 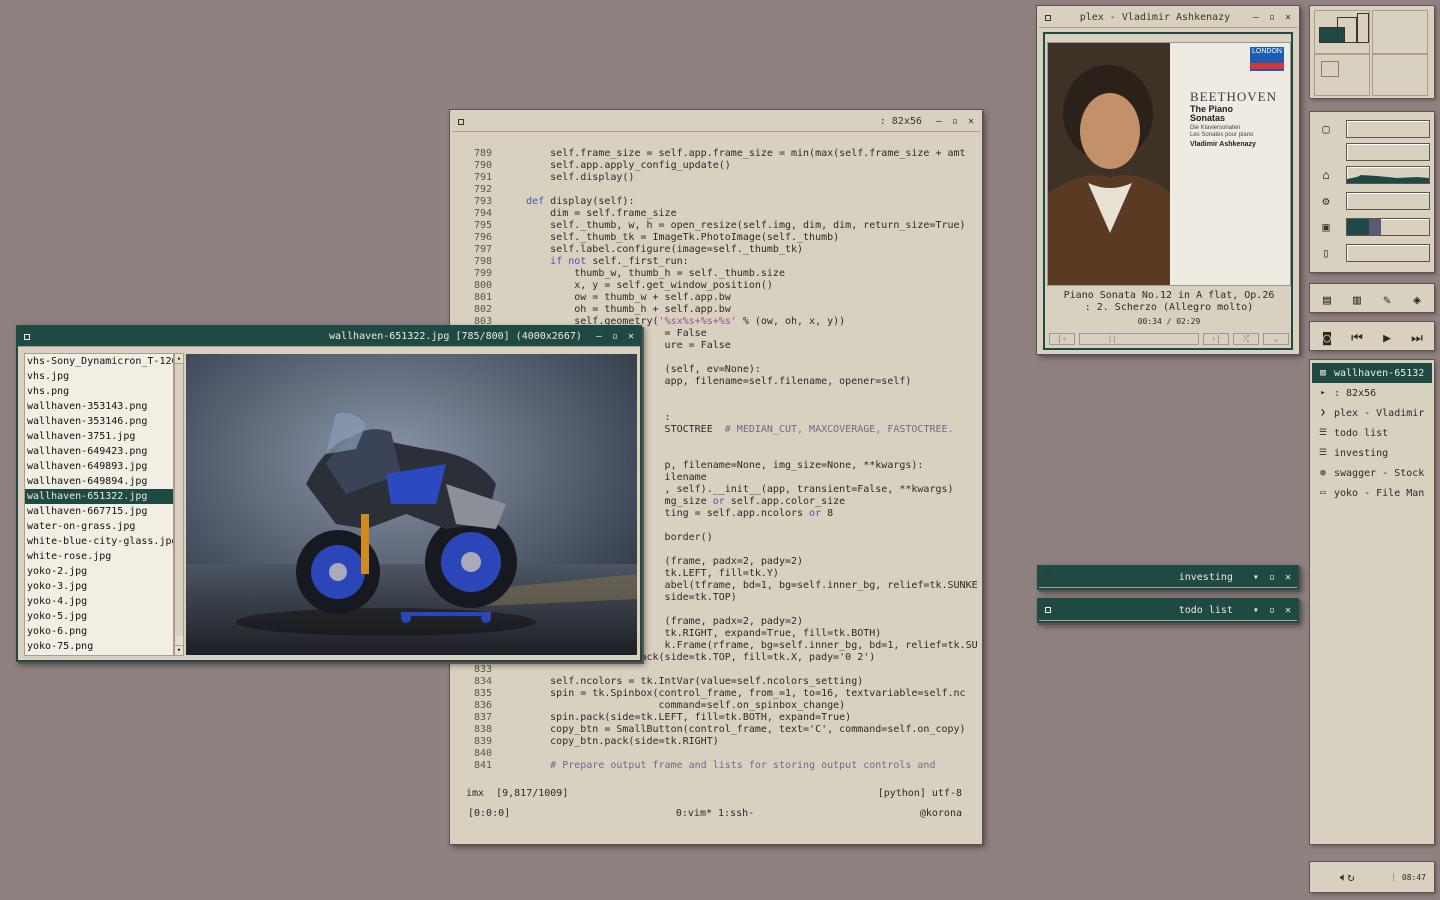 What do you see at coordinates (1139, 339) in the screenshot?
I see `seek-bar: ||` at bounding box center [1139, 339].